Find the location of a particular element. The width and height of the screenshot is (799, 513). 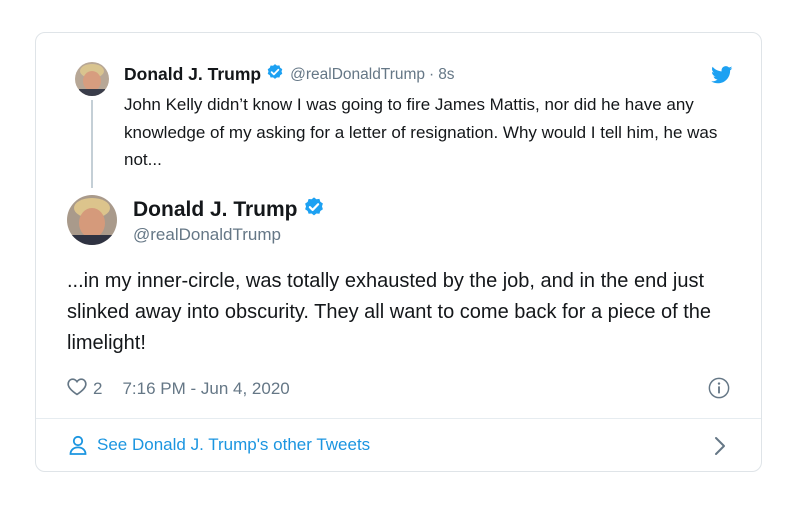

main-author-name: Donald J. Trump is located at coordinates (215, 210).